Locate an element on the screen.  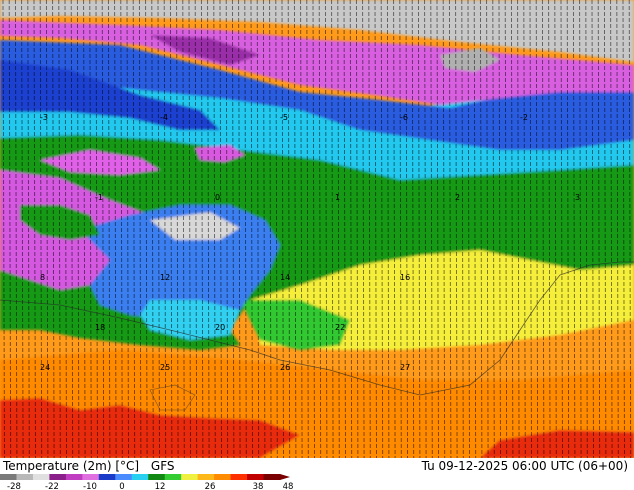
field-value-label: 14 is located at coordinates (285, 277).